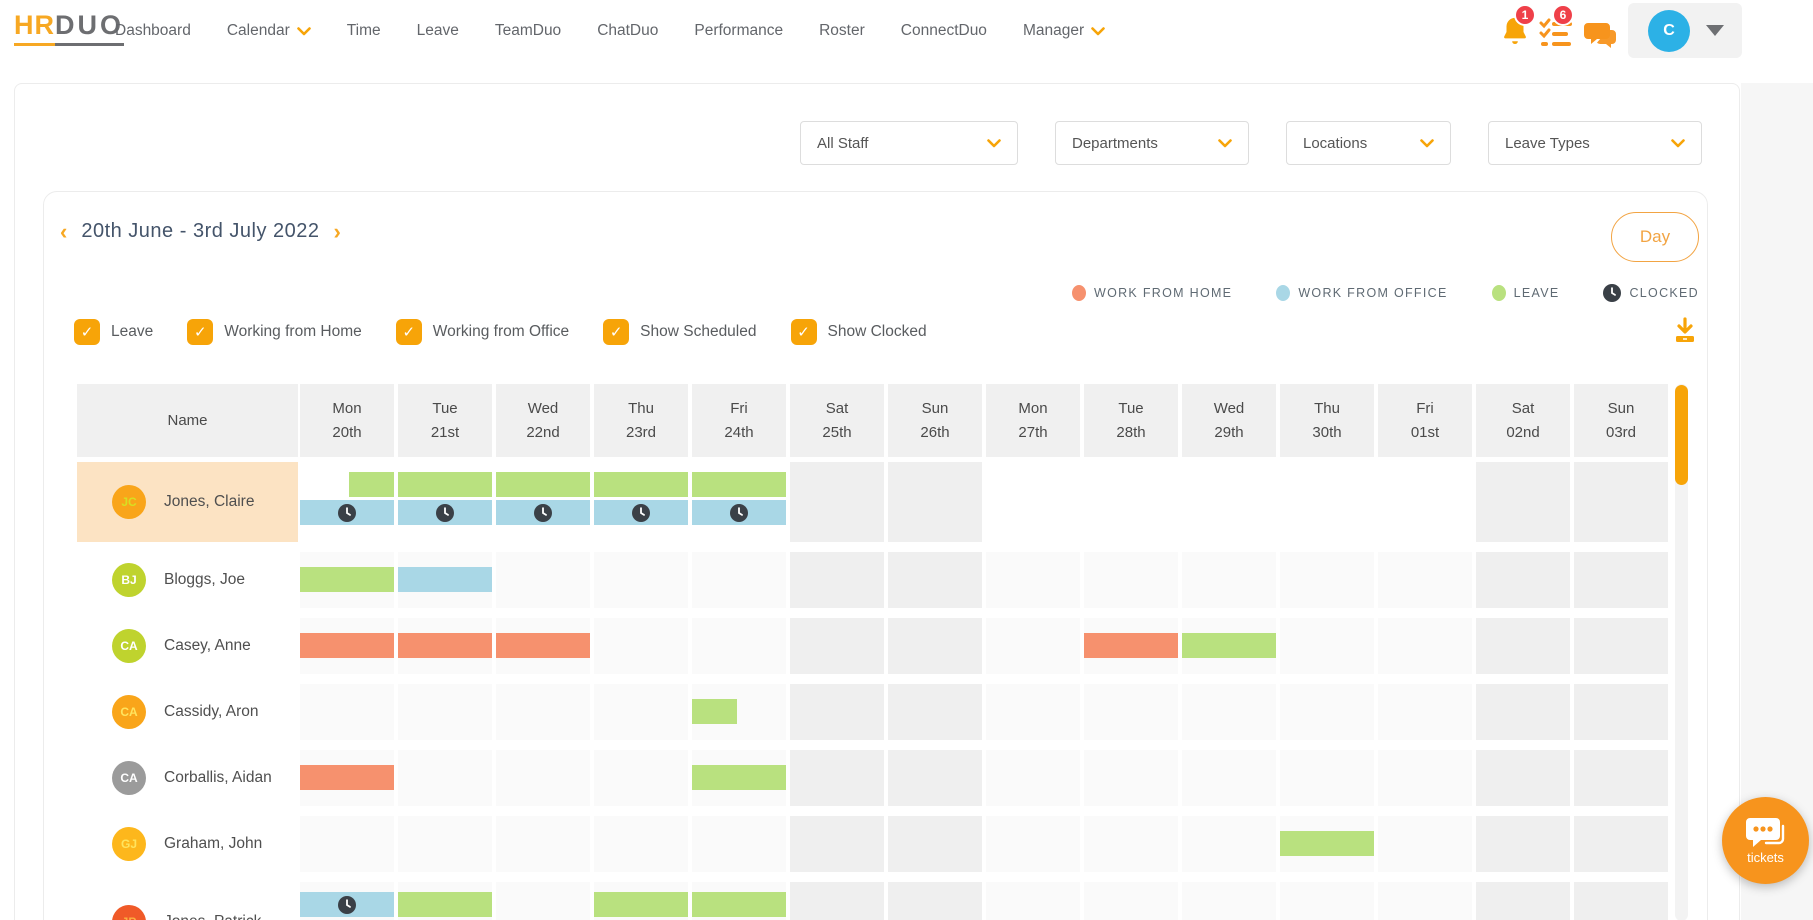 The image size is (1813, 920). I want to click on filter-dropdown-locations: Locations, so click(1368, 143).